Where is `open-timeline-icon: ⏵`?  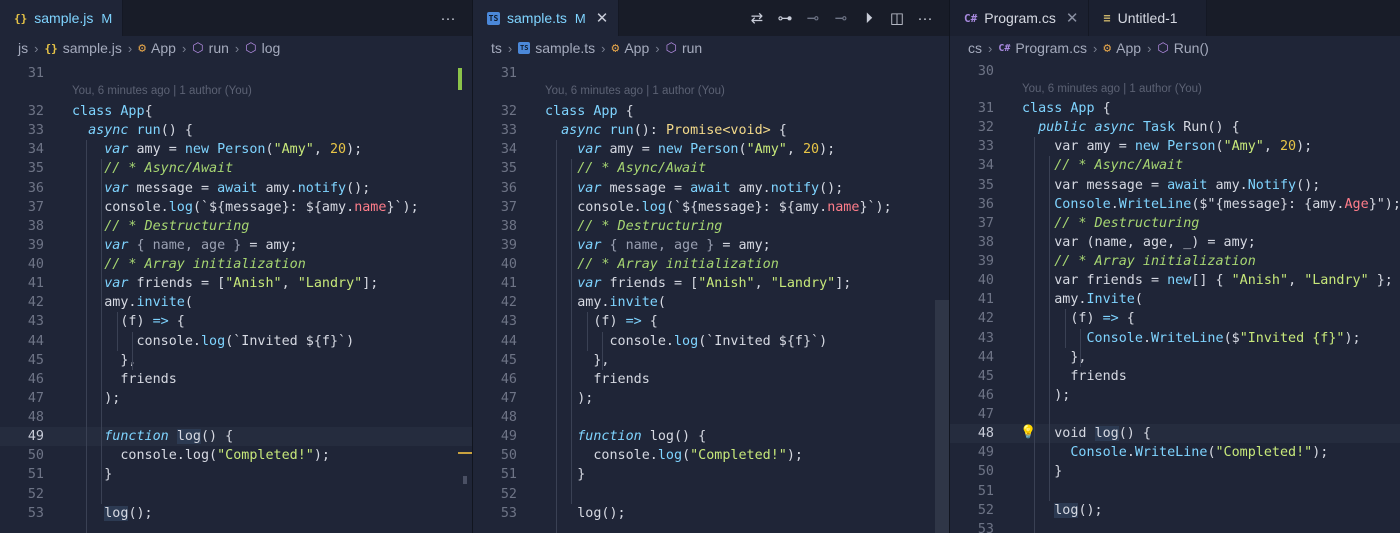
open-timeline-icon: ⏵ is located at coordinates (869, 18).